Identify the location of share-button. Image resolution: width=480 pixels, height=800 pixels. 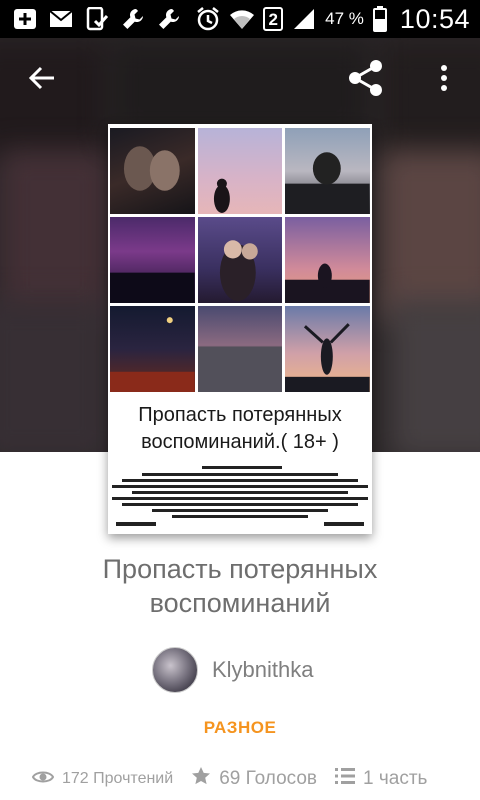
(366, 80).